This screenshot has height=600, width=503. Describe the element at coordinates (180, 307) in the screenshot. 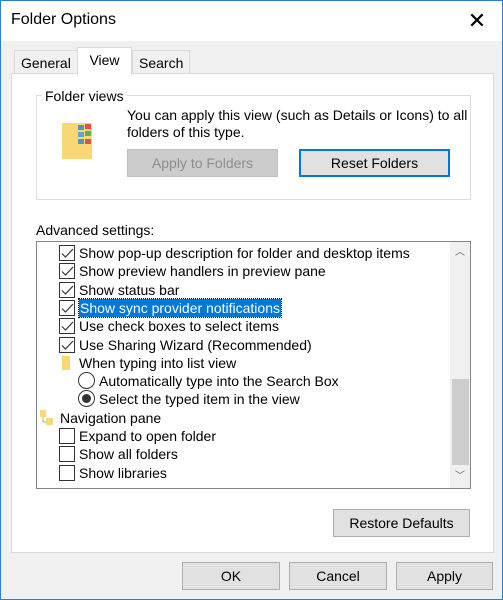

I see `setting-label: Show sync provider notifications` at that location.